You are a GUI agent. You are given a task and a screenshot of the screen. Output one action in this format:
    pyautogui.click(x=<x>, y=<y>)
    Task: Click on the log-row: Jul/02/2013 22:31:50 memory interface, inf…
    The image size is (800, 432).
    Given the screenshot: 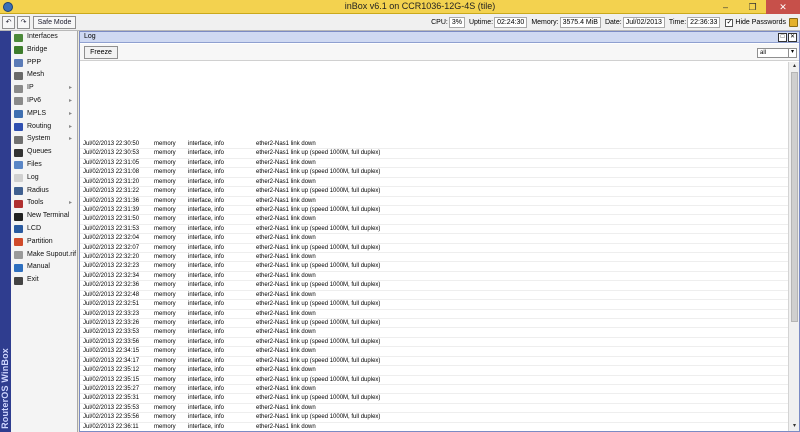 What is the action you would take?
    pyautogui.click(x=434, y=220)
    